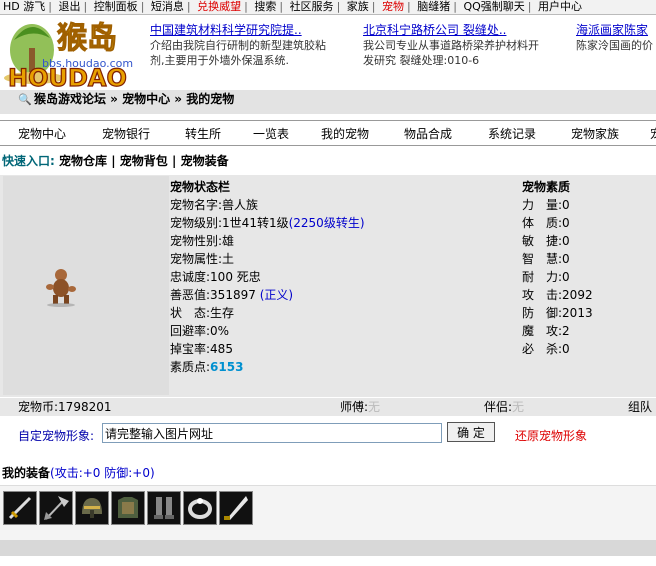  What do you see at coordinates (102, 473) in the screenshot?
I see `equipment-stats: (攻击:+0 防御:+0)` at bounding box center [102, 473].